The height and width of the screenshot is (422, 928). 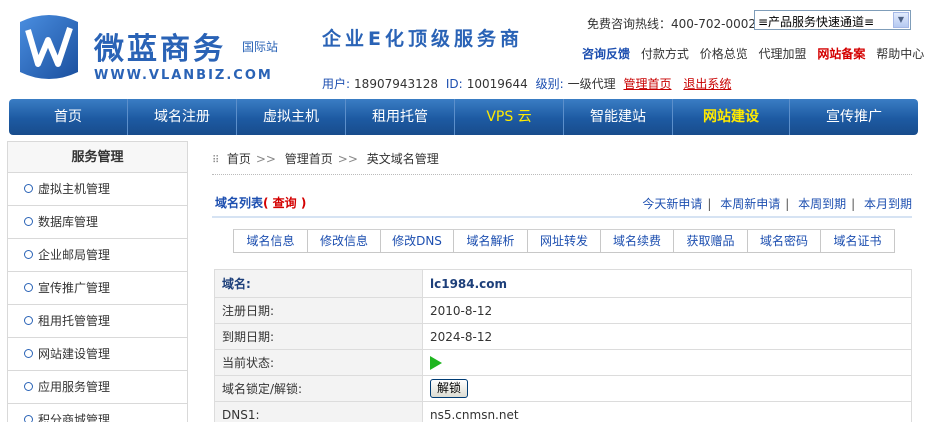 What do you see at coordinates (750, 204) in the screenshot?
I see `filter-this-week-new: 本周新申请` at bounding box center [750, 204].